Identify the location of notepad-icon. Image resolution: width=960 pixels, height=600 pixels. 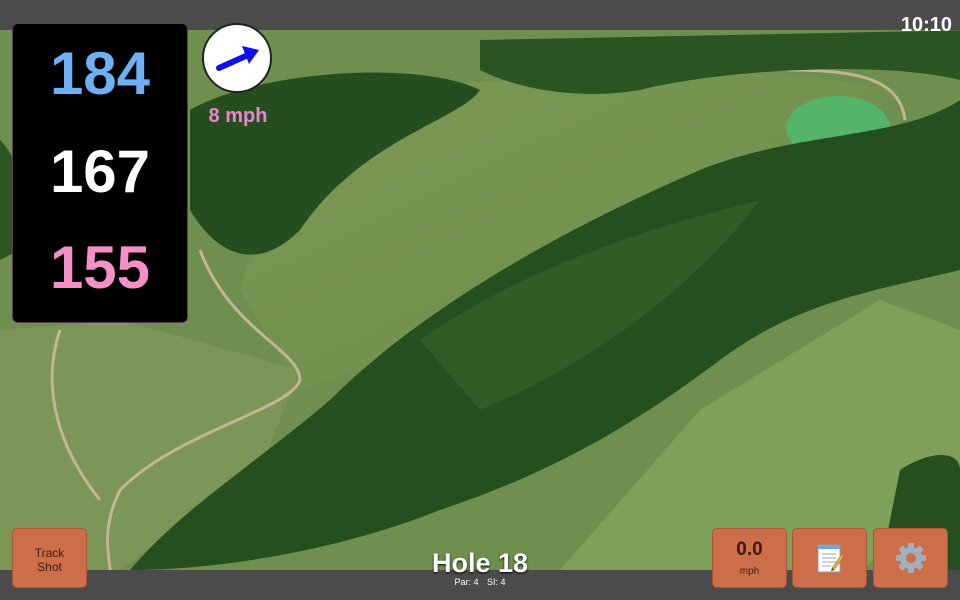
(830, 558).